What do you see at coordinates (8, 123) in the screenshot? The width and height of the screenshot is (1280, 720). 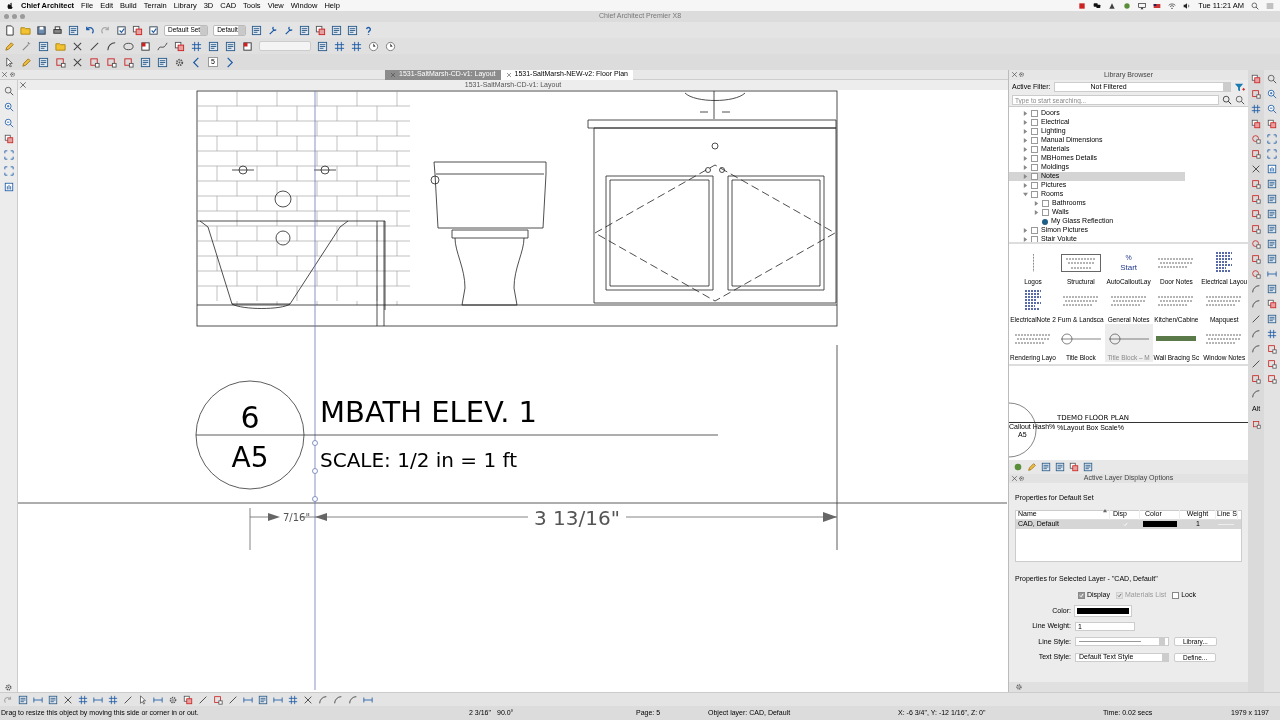 I see `zoom-out-icon` at bounding box center [8, 123].